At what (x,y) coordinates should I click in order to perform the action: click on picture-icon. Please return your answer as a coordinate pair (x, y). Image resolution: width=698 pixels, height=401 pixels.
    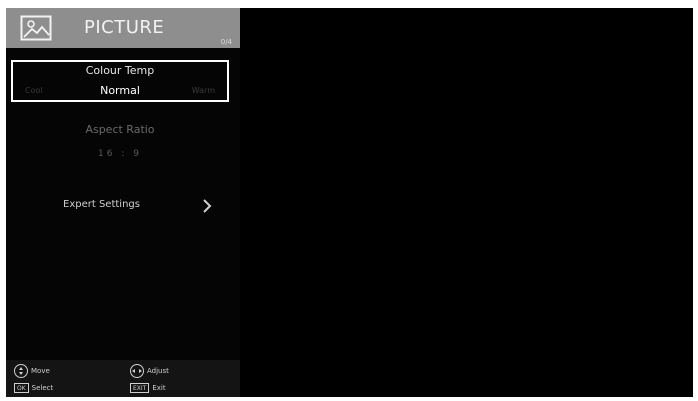
    Looking at the image, I should click on (36, 28).